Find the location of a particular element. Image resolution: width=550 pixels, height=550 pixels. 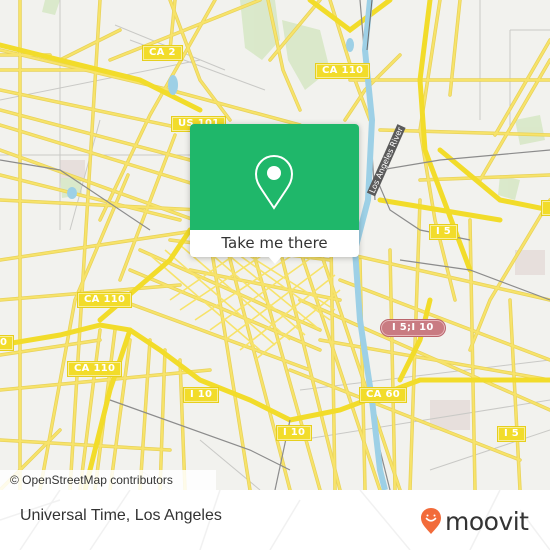

moovit-logo: moovit is located at coordinates (474, 521).